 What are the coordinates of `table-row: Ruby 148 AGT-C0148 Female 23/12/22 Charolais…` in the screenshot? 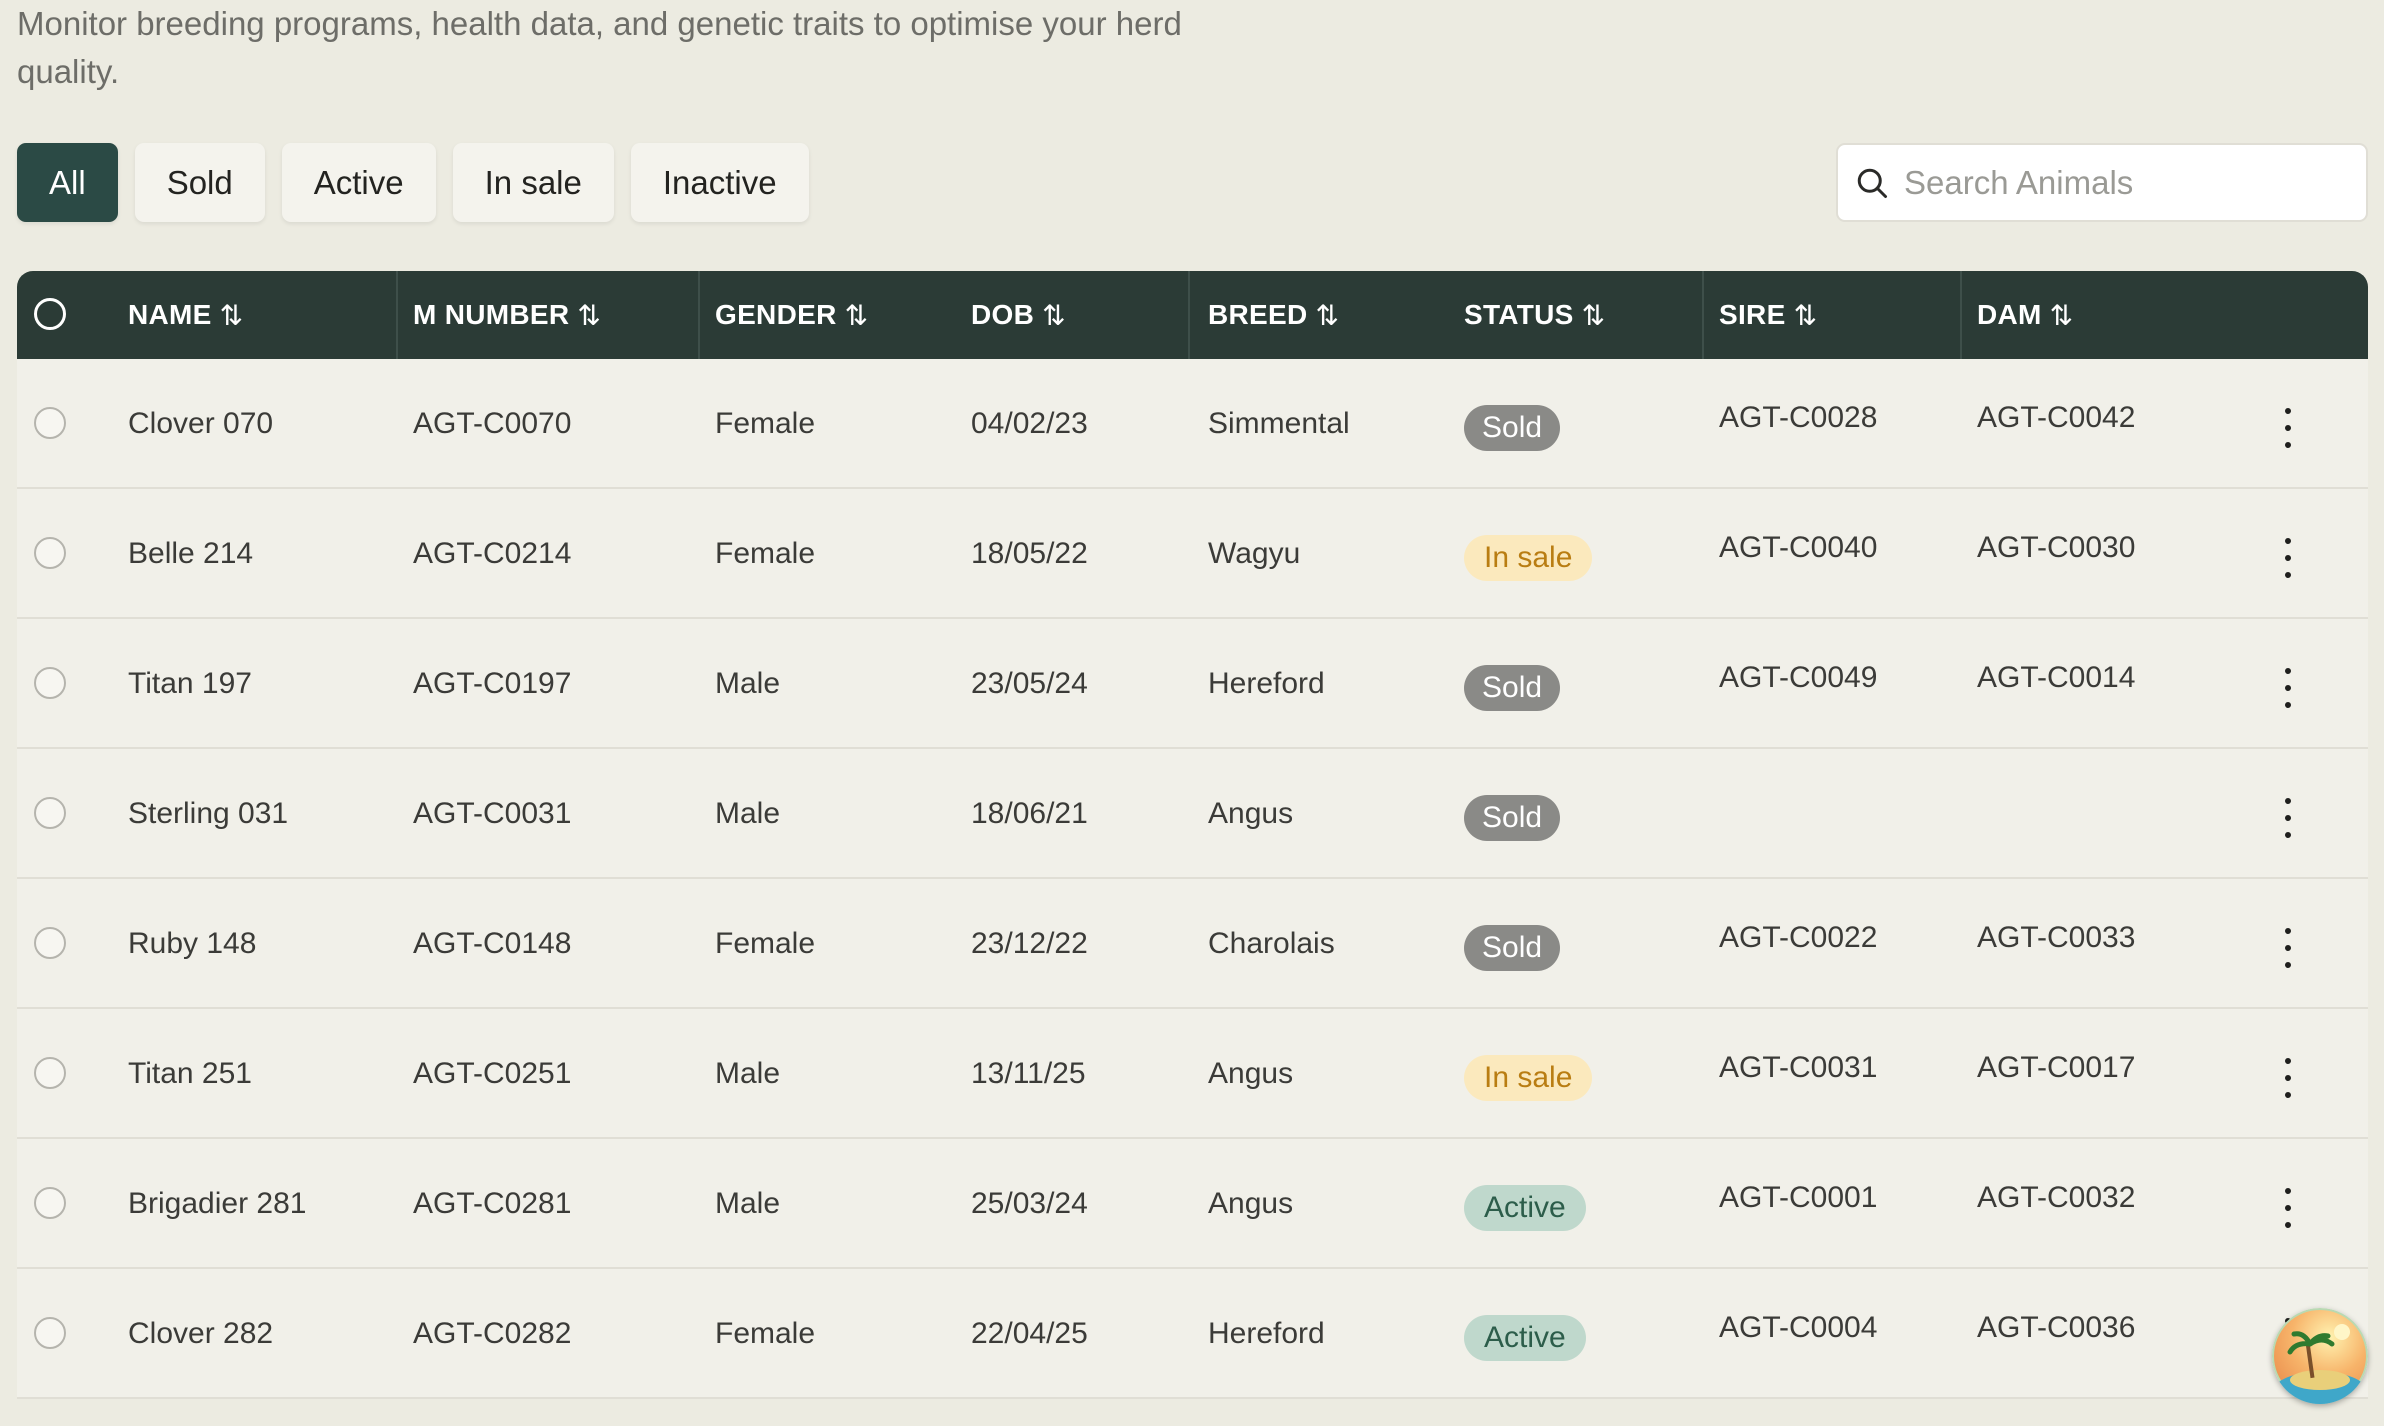 It's located at (1192, 944).